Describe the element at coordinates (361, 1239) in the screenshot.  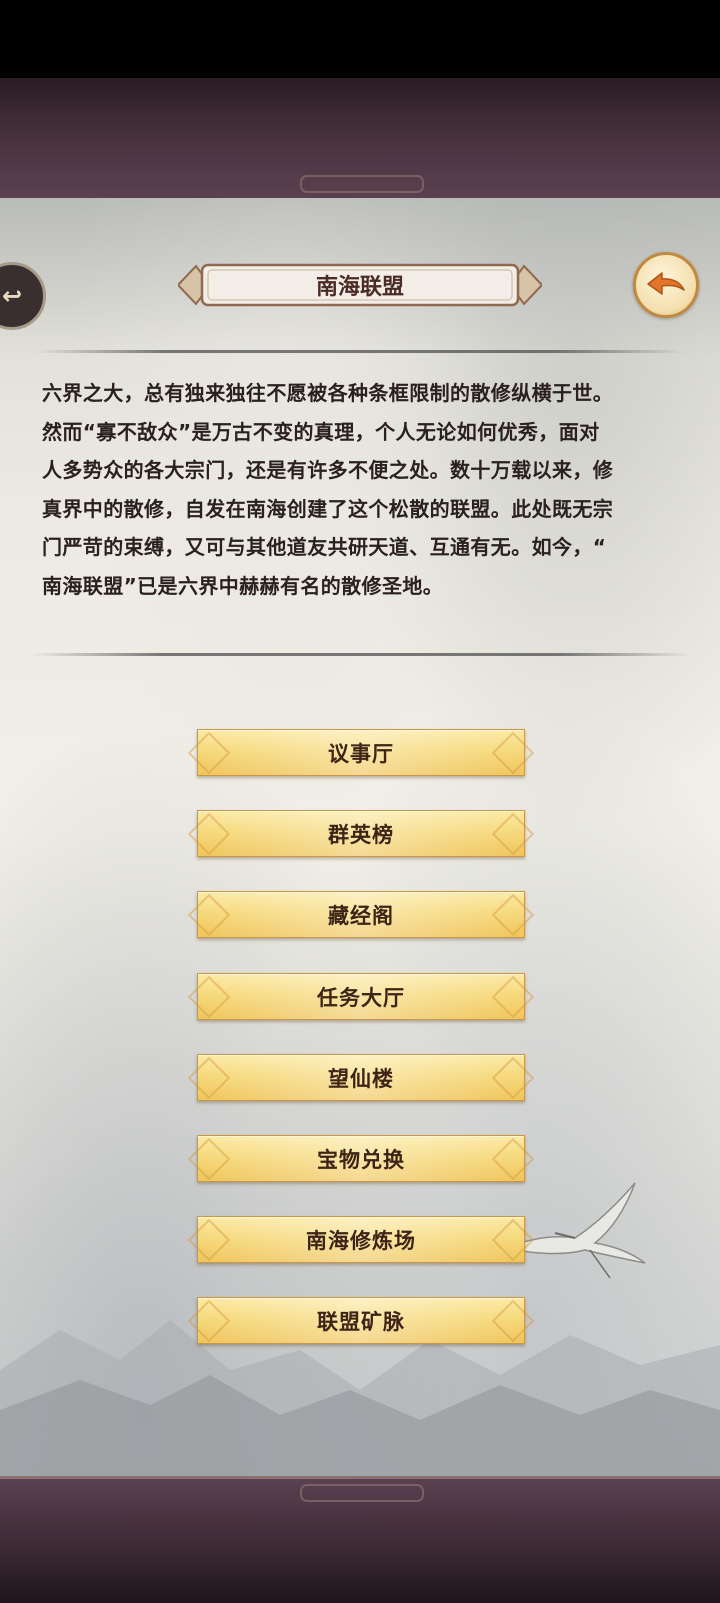
I see `training-ground-button: 南海修炼场` at that location.